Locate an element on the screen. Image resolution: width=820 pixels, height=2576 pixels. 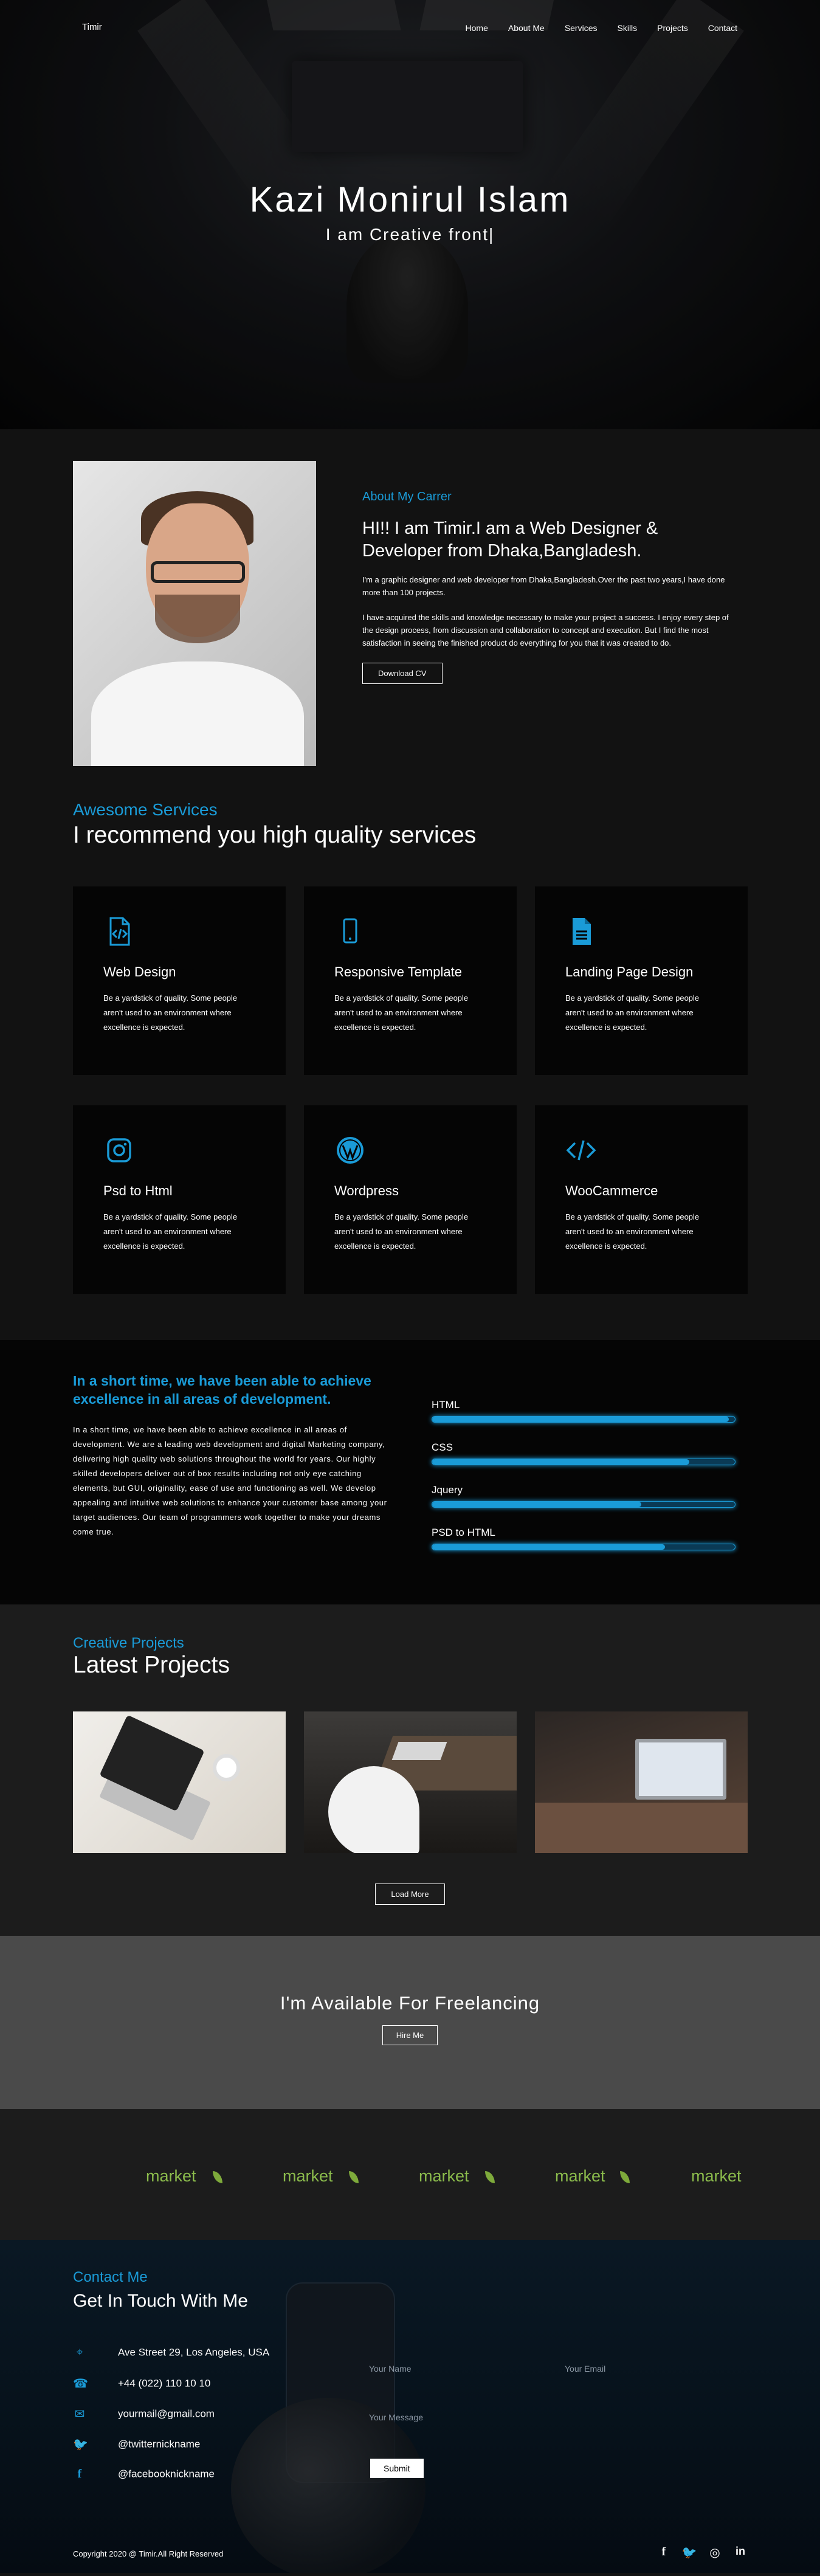
service-title: Landing Page Design is located at coordinates (630, 972).